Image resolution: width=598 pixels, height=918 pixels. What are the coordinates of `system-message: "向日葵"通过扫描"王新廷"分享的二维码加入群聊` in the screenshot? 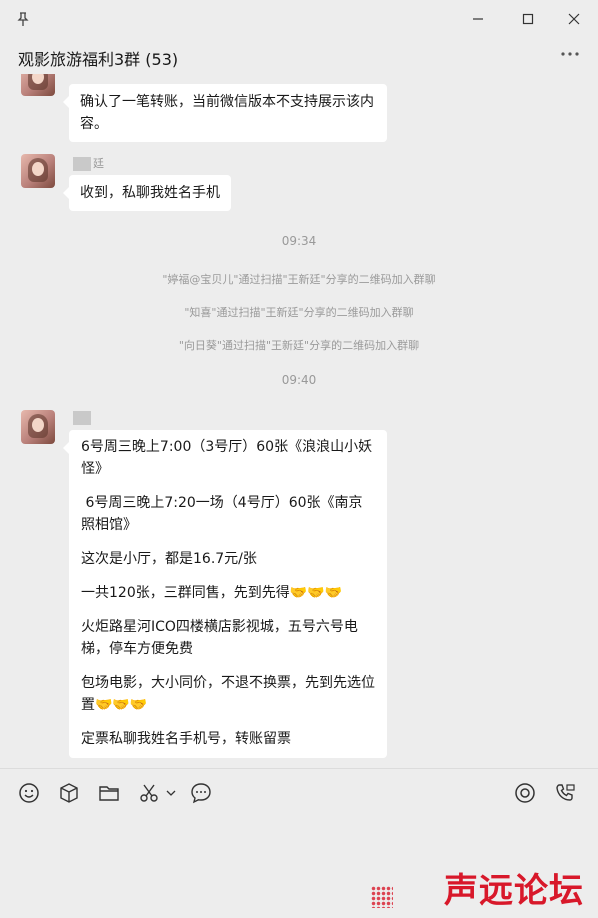 It's located at (299, 345).